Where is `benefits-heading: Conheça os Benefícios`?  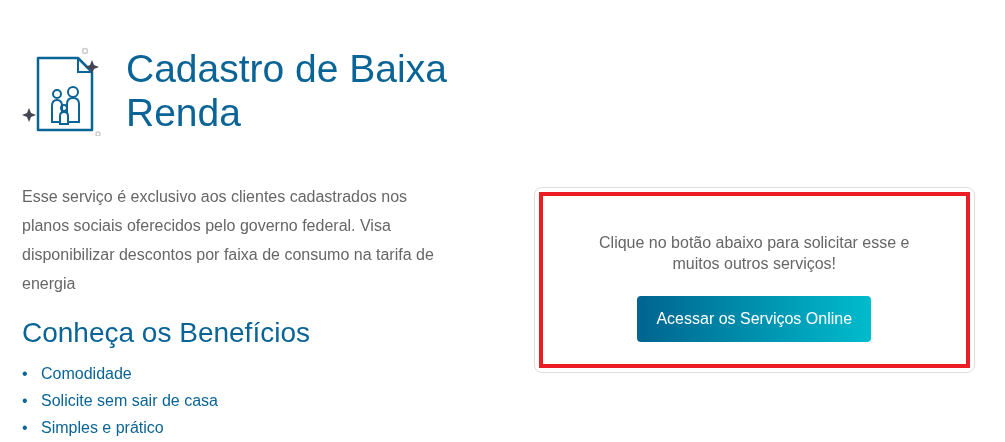 benefits-heading: Conheça os Benefícios is located at coordinates (166, 333).